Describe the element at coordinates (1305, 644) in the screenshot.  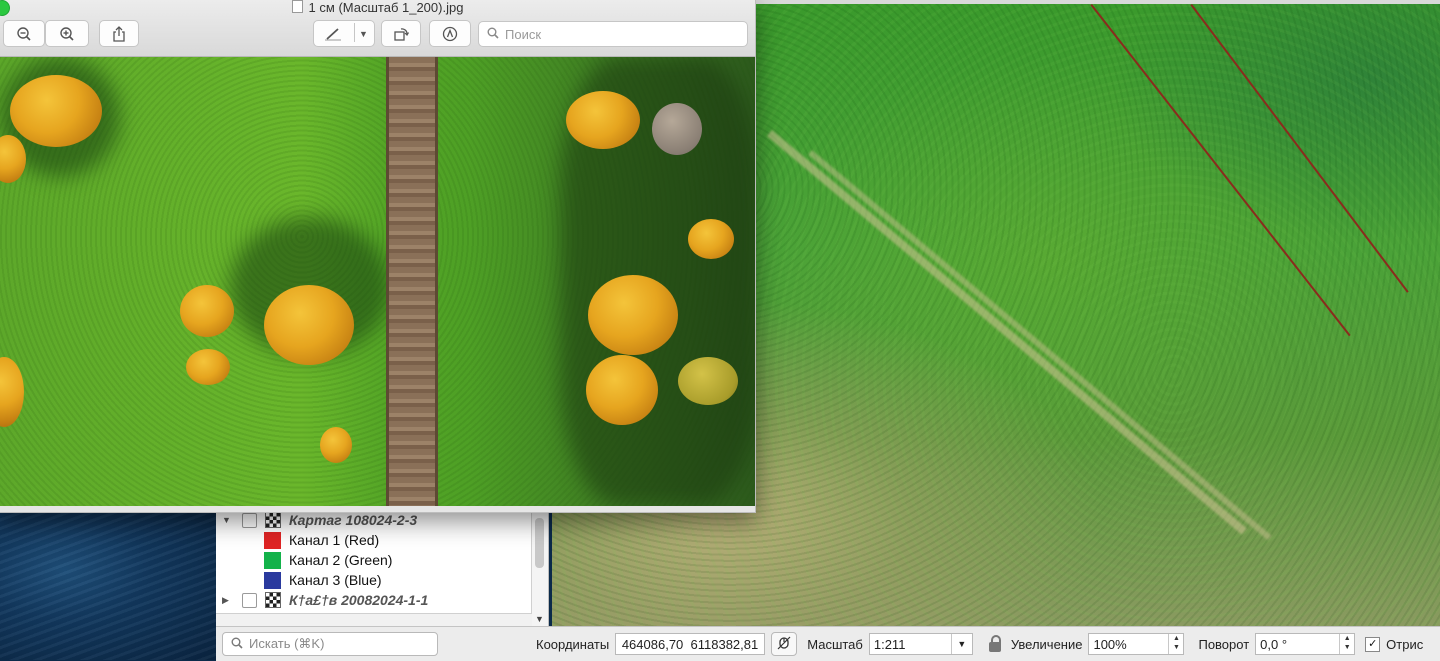
I see `rotation-spinbox: 0,0 ° ▲ ▼` at that location.